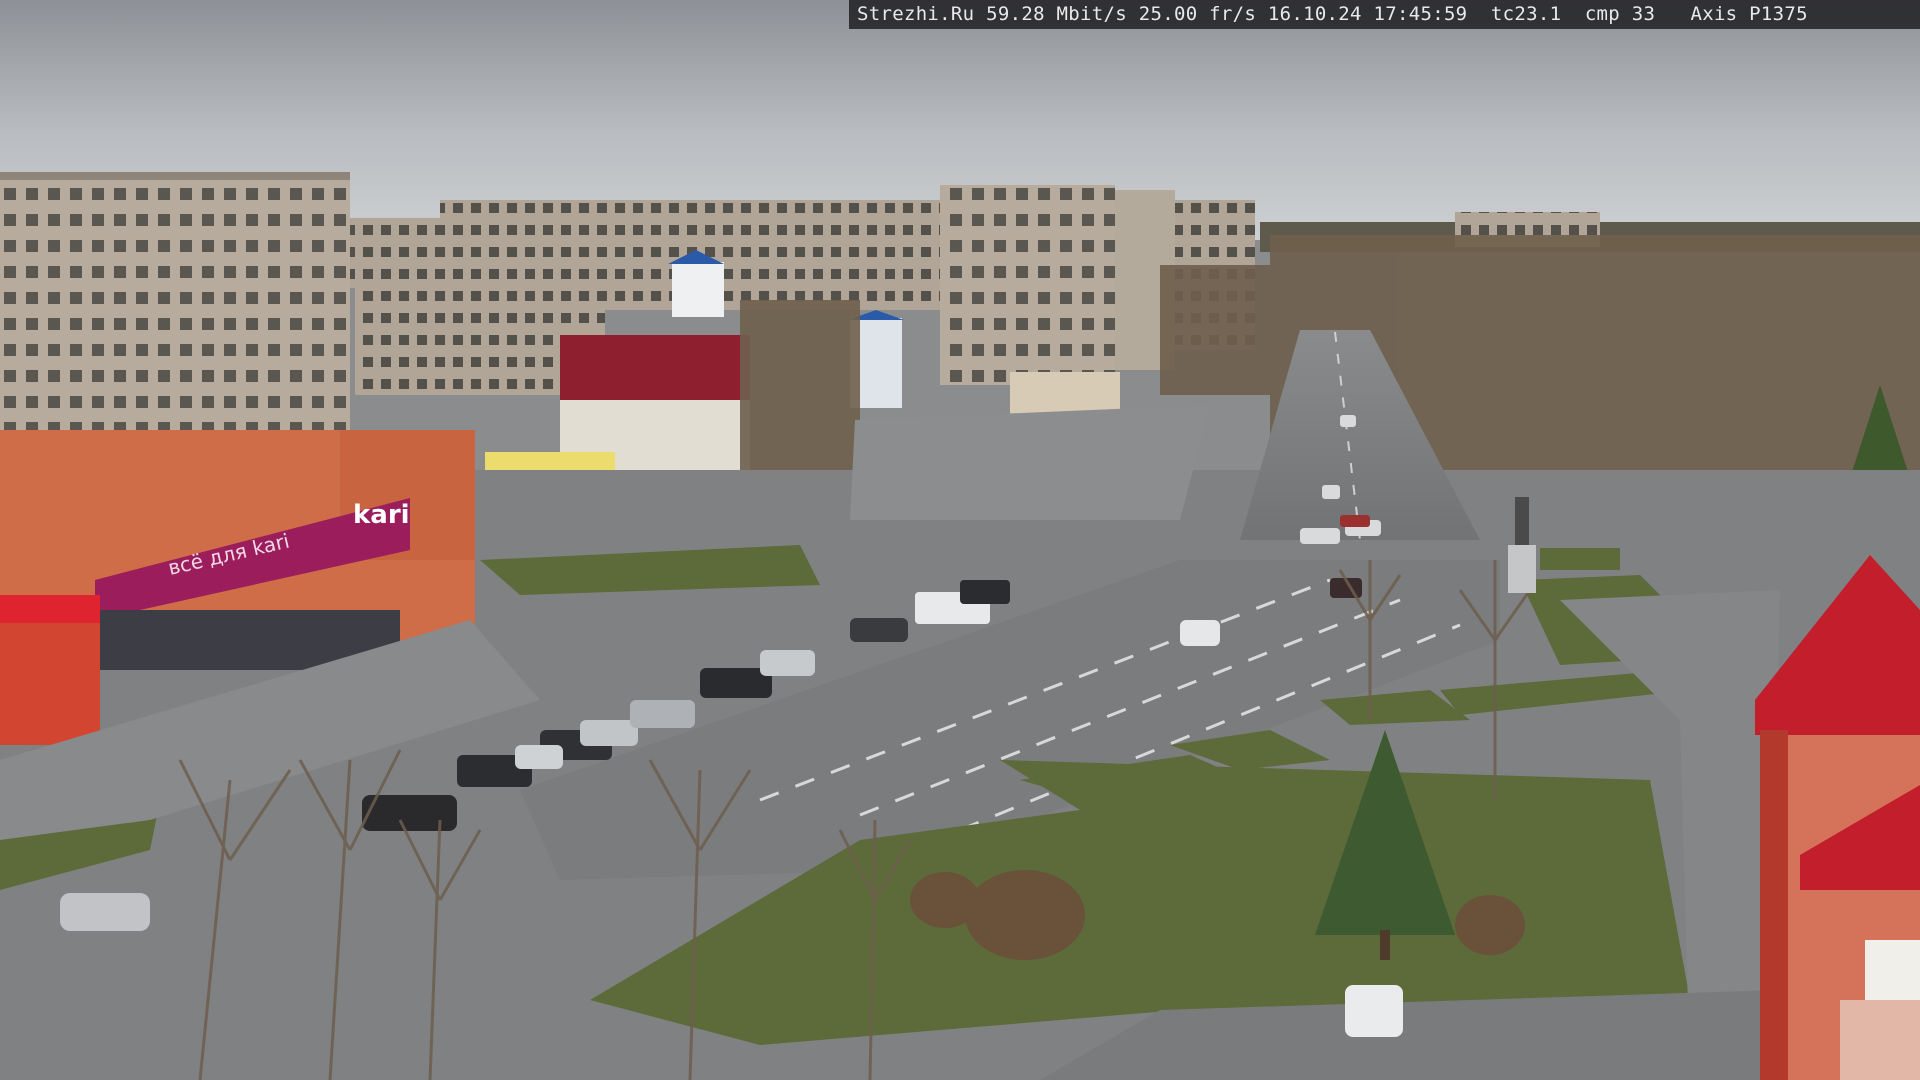 This screenshot has width=1920, height=1080. Describe the element at coordinates (381, 515) in the screenshot. I see `store-sign-text: kari` at that location.